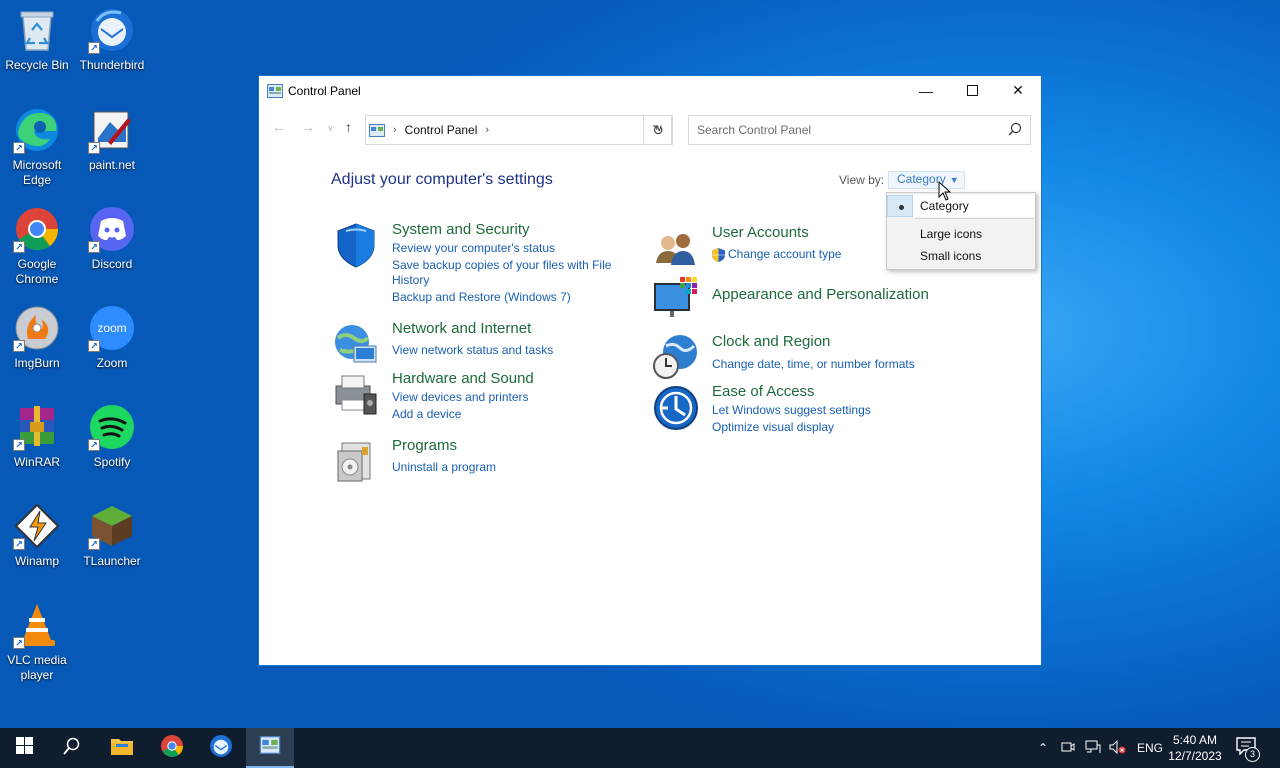 This screenshot has width=1280, height=768. What do you see at coordinates (481, 297) in the screenshot?
I see `backup-restore-link: Backup and Restore (Windows 7)` at bounding box center [481, 297].